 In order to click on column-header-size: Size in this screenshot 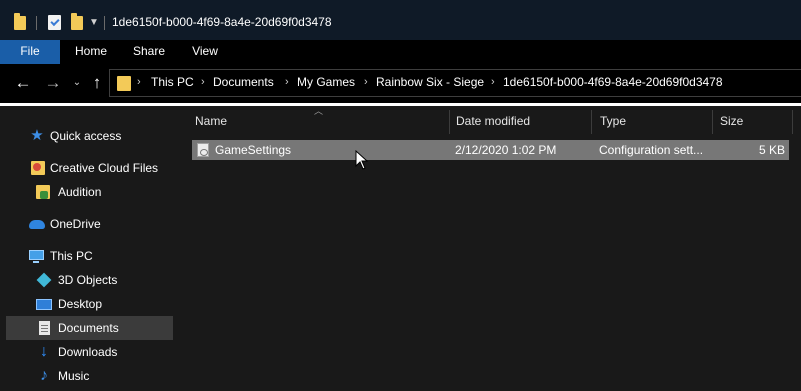, I will do `click(751, 122)`.